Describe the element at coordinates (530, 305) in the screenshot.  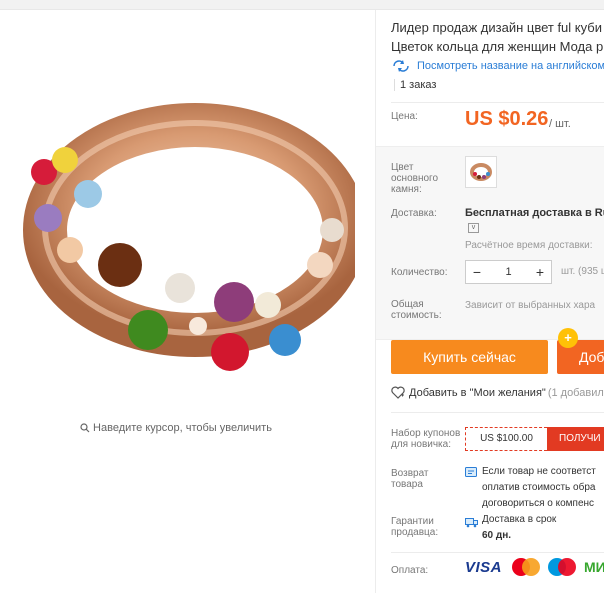
I see `total-value: Зависит от выбранных хара` at that location.